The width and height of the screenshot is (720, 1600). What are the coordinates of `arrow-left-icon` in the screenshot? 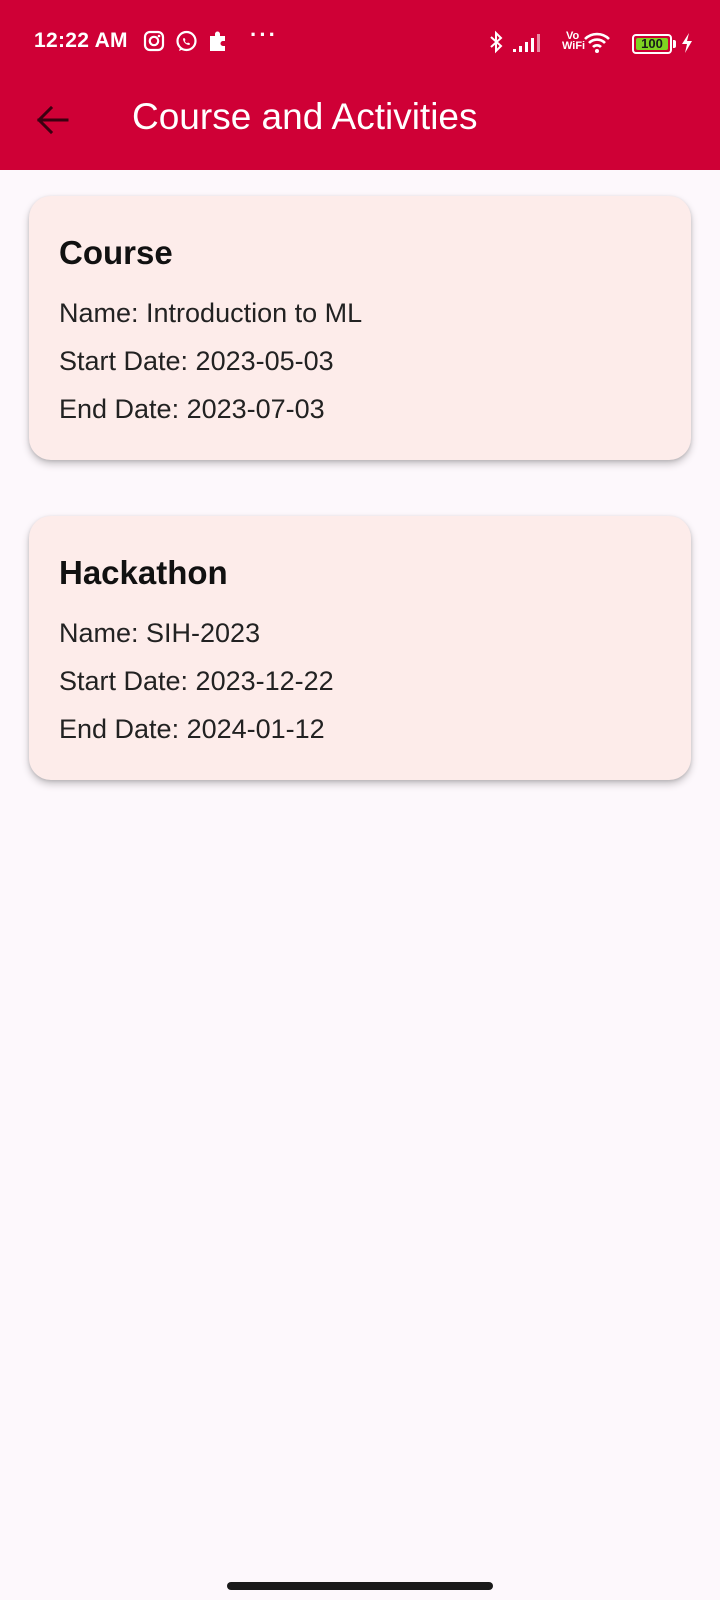 It's located at (52, 120).